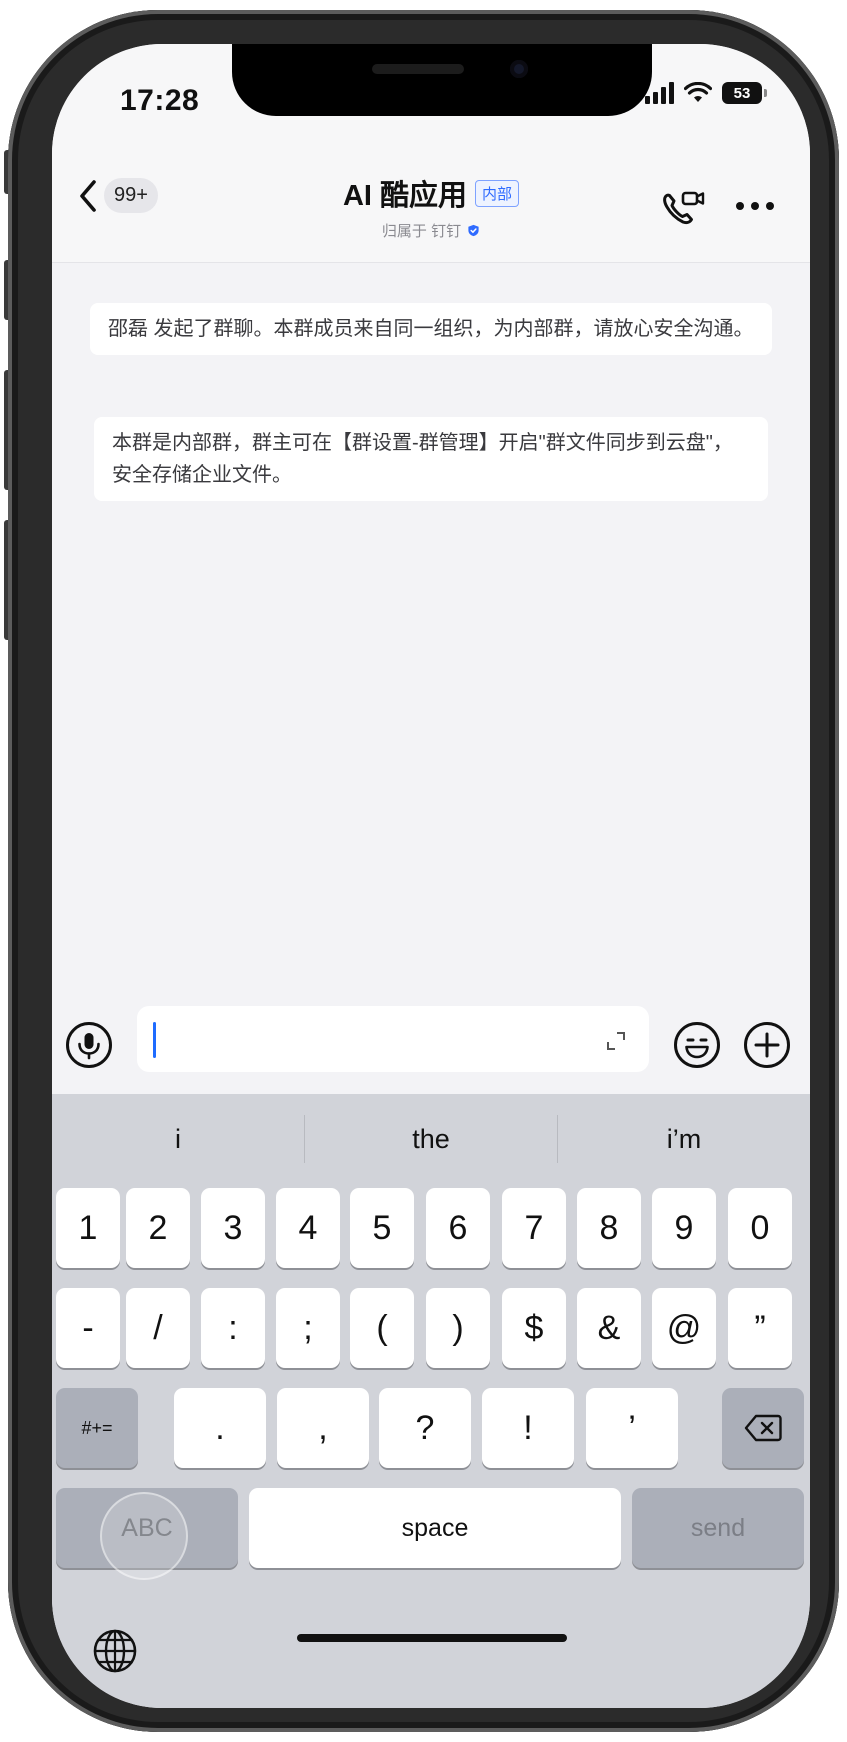  What do you see at coordinates (744, 93) in the screenshot?
I see `battery-icon: 53` at bounding box center [744, 93].